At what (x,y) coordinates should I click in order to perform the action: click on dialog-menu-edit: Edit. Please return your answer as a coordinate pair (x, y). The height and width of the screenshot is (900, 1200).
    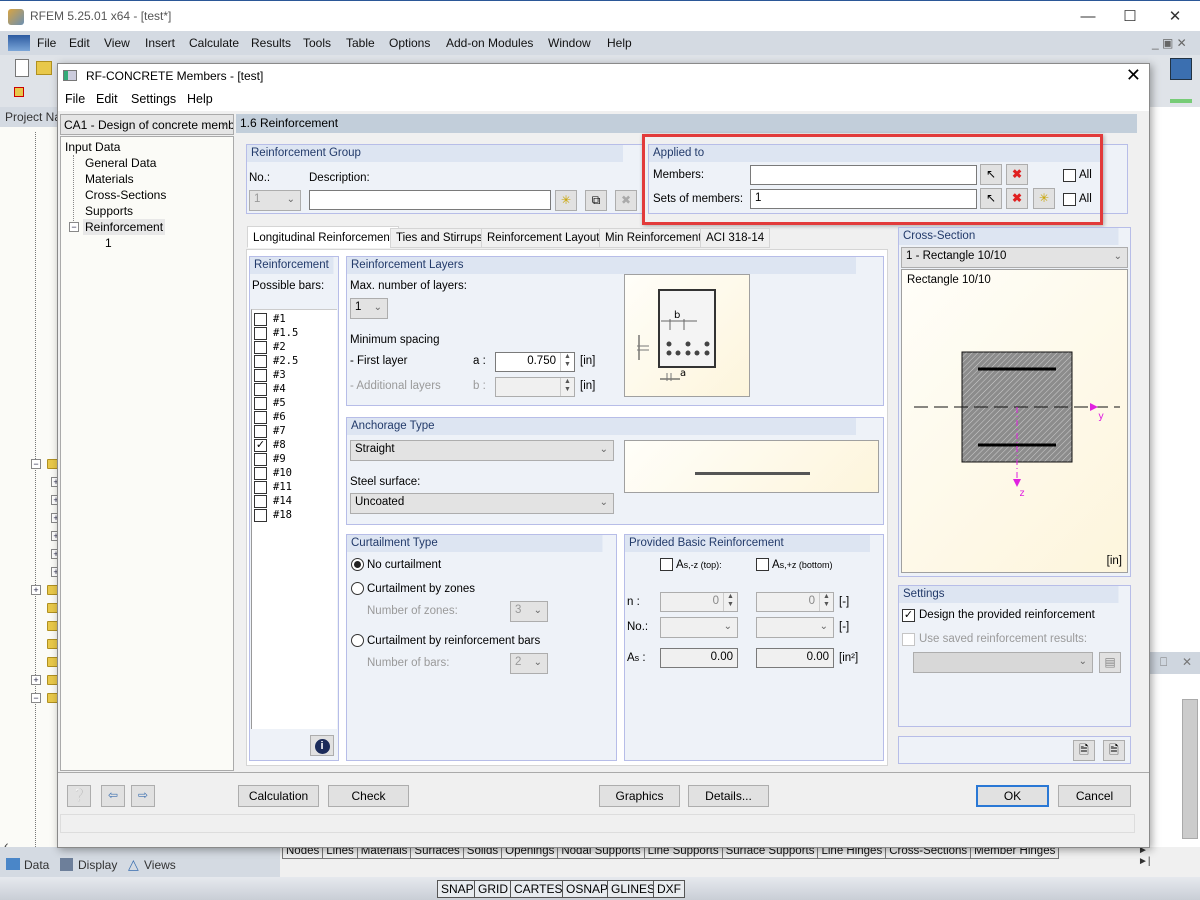
    Looking at the image, I should click on (107, 99).